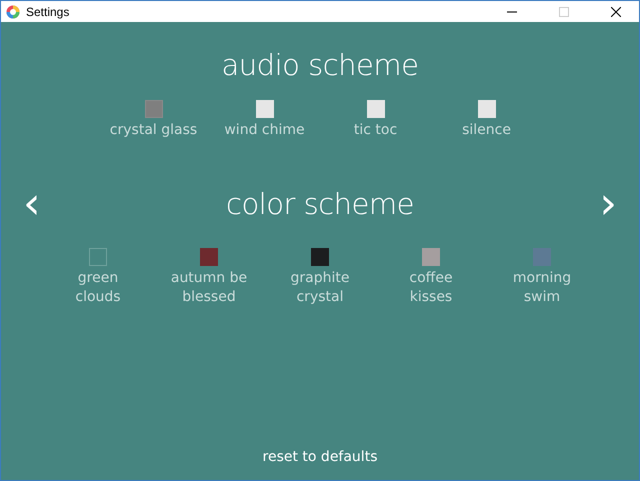  Describe the element at coordinates (320, 204) in the screenshot. I see `section-heading: color scheme` at that location.